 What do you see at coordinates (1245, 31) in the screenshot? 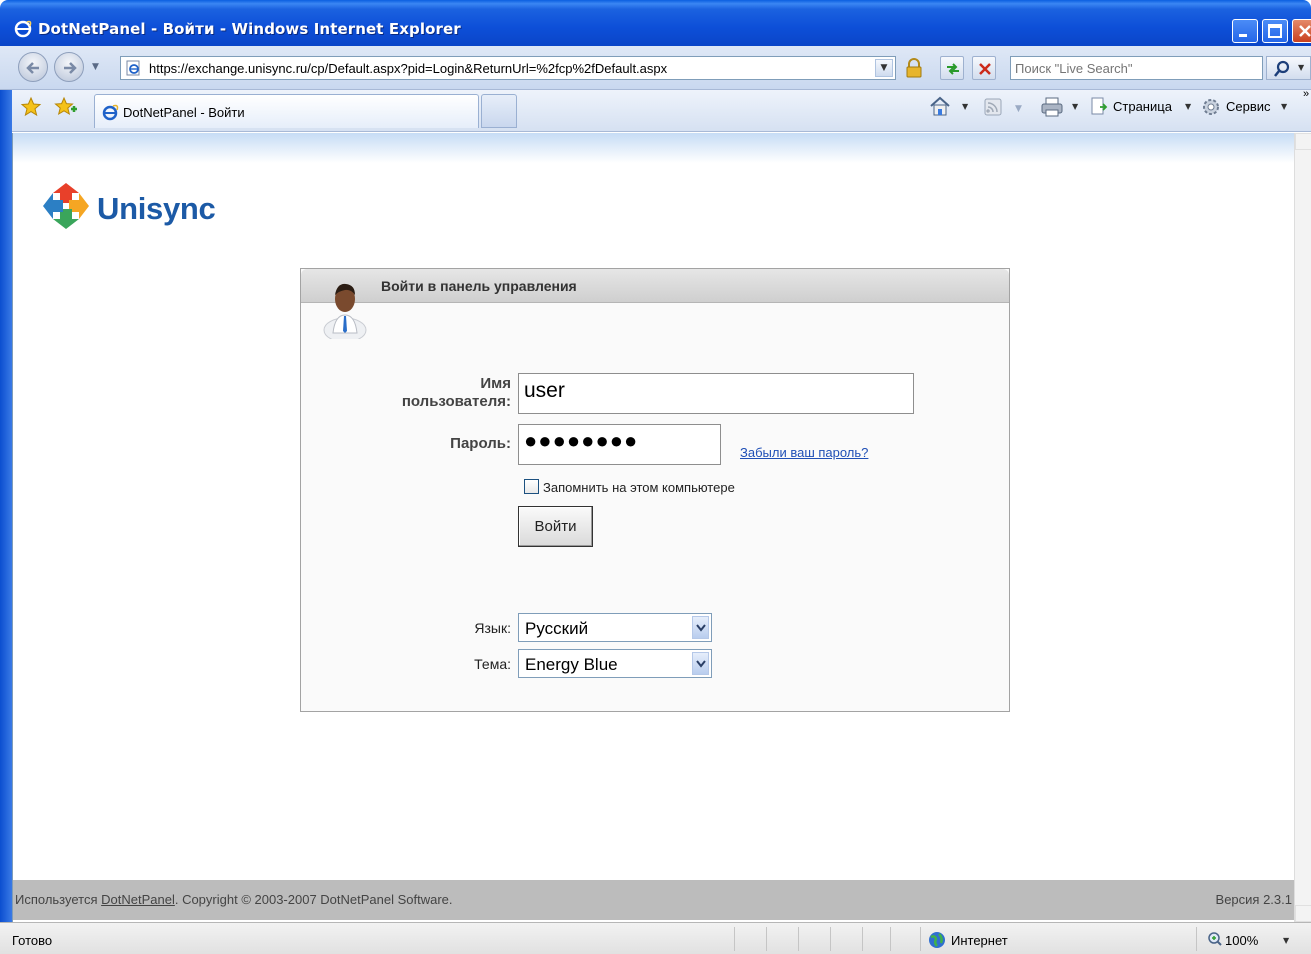
I see `minimize-button` at bounding box center [1245, 31].